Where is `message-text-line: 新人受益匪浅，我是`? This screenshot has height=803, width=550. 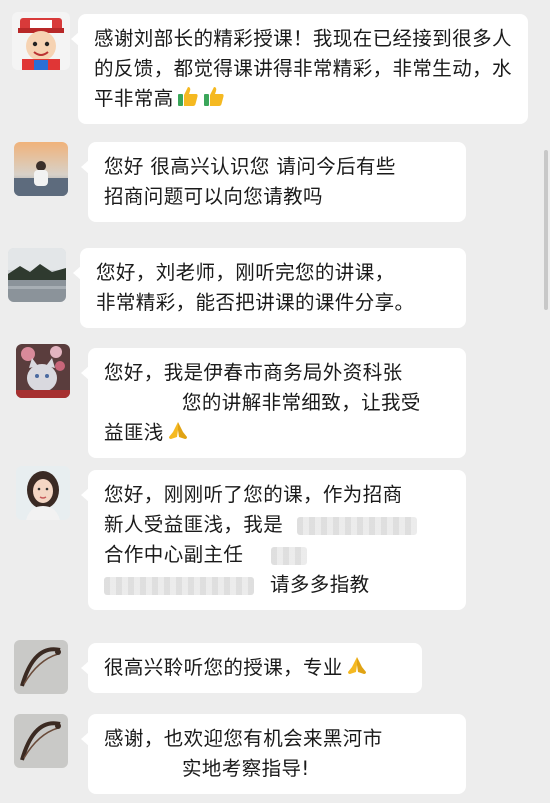 message-text-line: 新人受益匪浅，我是 is located at coordinates (277, 525).